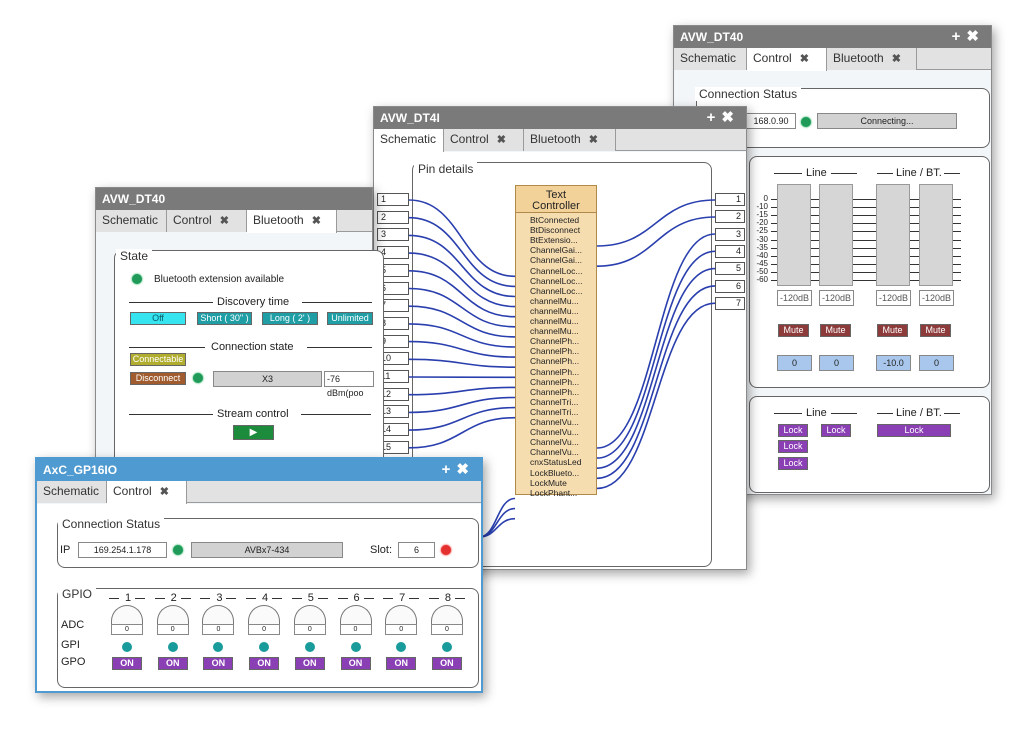 The width and height of the screenshot is (1026, 736). What do you see at coordinates (730, 303) in the screenshot?
I see `output-pin: 7` at bounding box center [730, 303].